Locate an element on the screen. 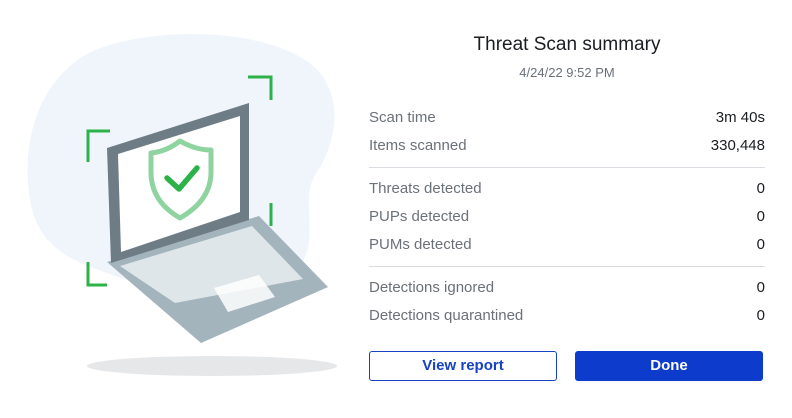 This screenshot has height=418, width=792. stat-row-items-scanned: Items scanned 330,448 is located at coordinates (567, 148).